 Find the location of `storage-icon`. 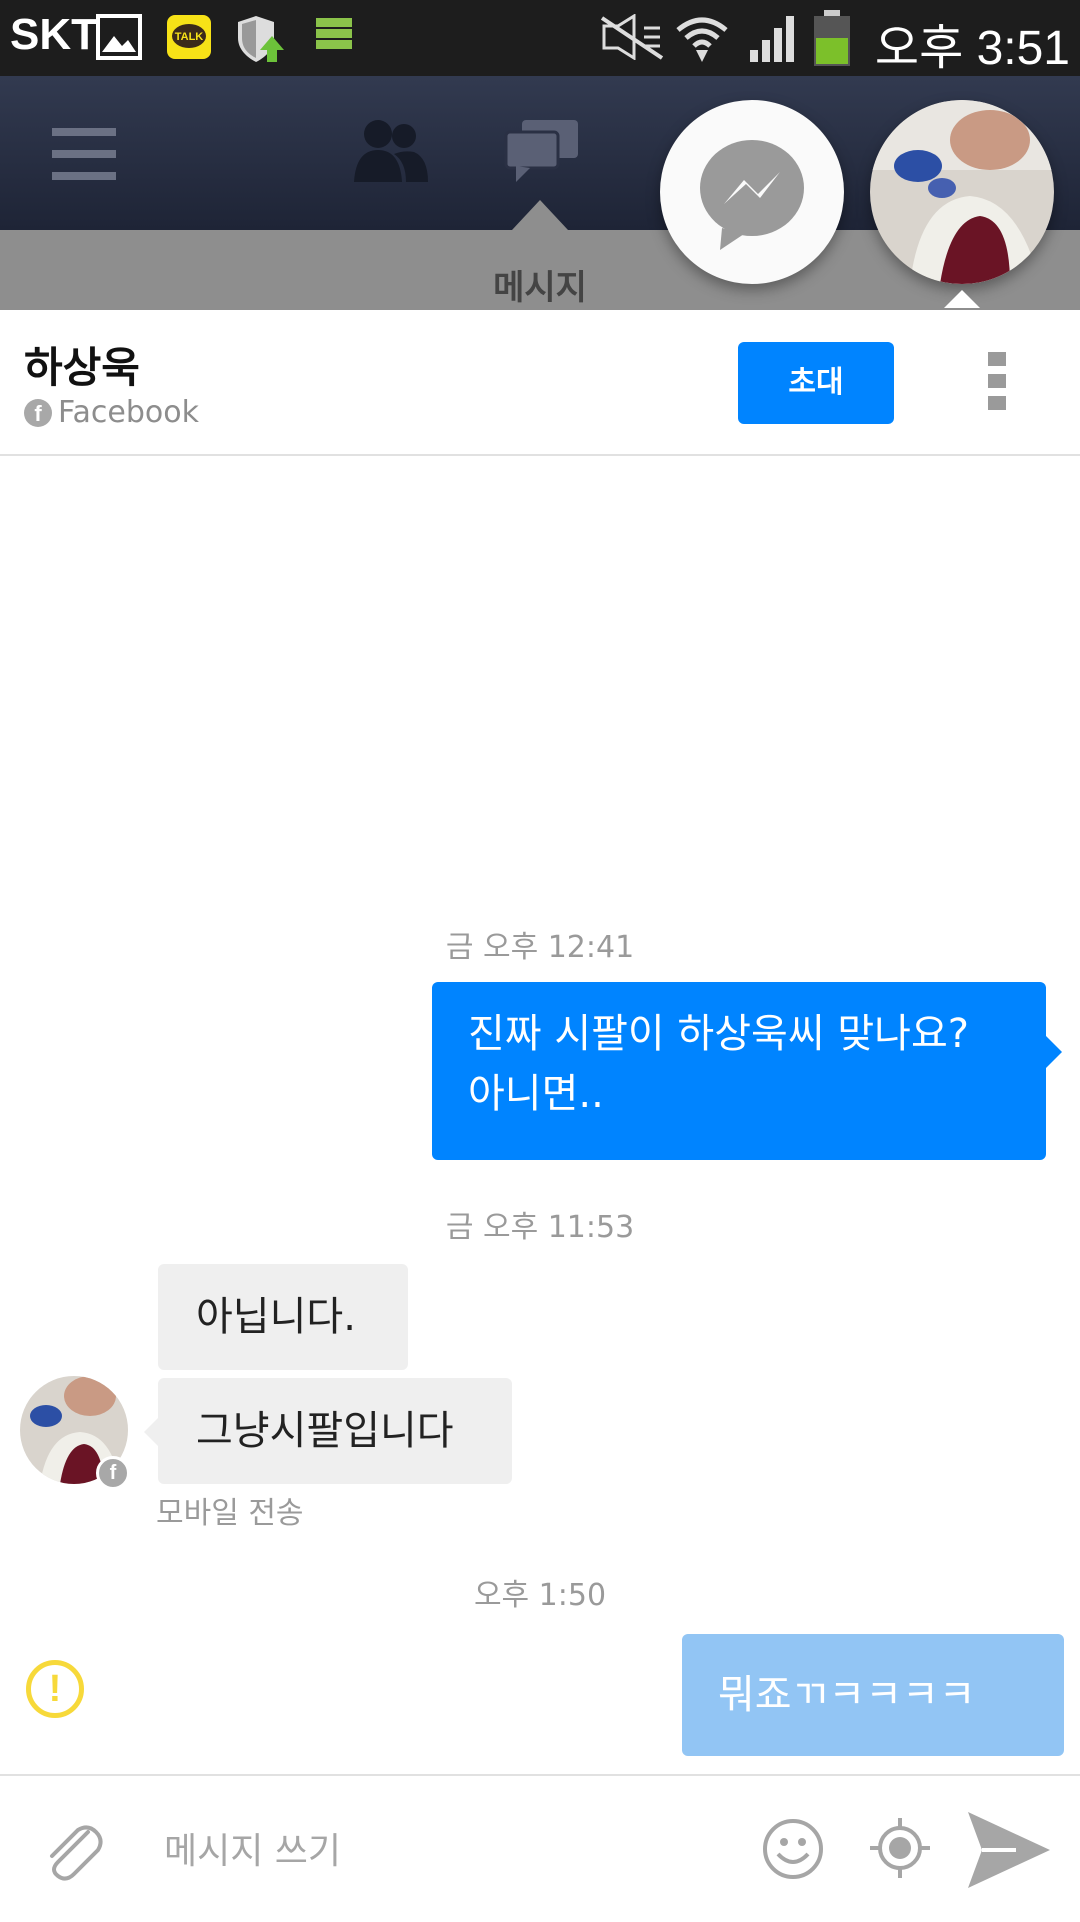

storage-icon is located at coordinates (334, 36).